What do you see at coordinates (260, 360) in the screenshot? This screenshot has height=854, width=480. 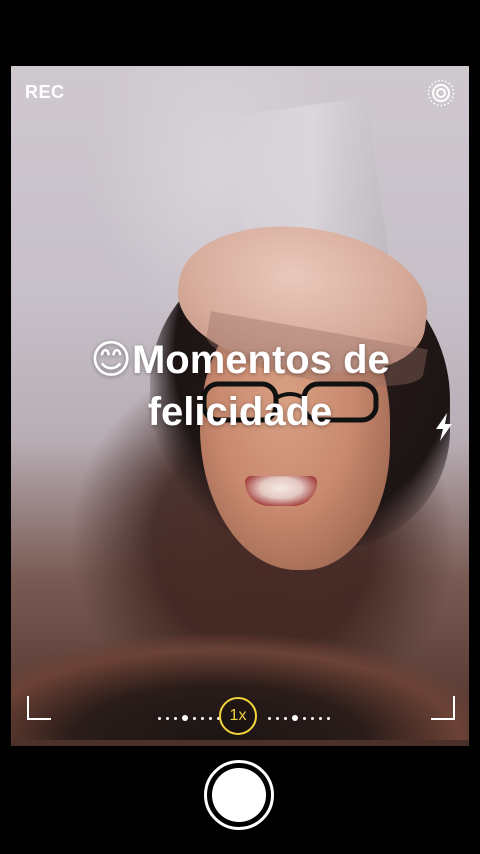 I see `caption-line-1: Momentos de` at bounding box center [260, 360].